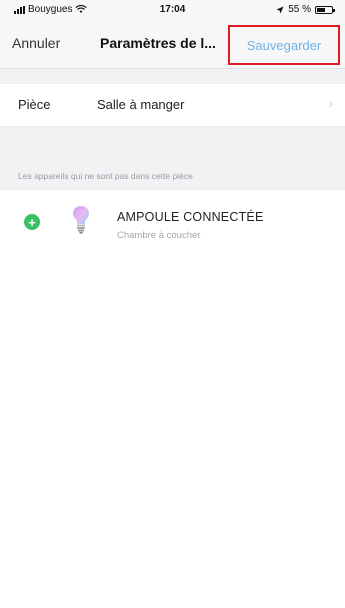  Describe the element at coordinates (159, 235) in the screenshot. I see `device-room: Chambre à coucher` at that location.